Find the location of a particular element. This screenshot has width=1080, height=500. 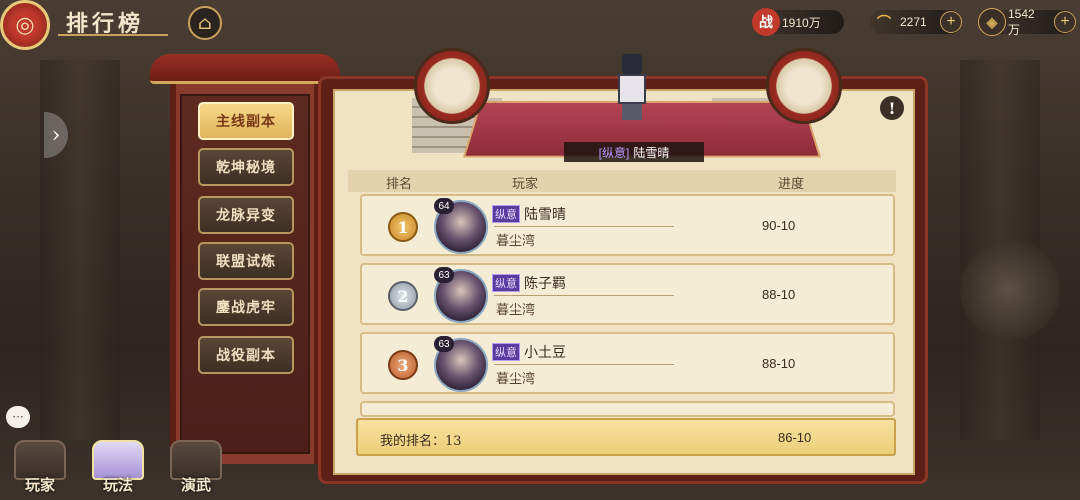

gold-ingot-value: 2271 is located at coordinates (913, 22).